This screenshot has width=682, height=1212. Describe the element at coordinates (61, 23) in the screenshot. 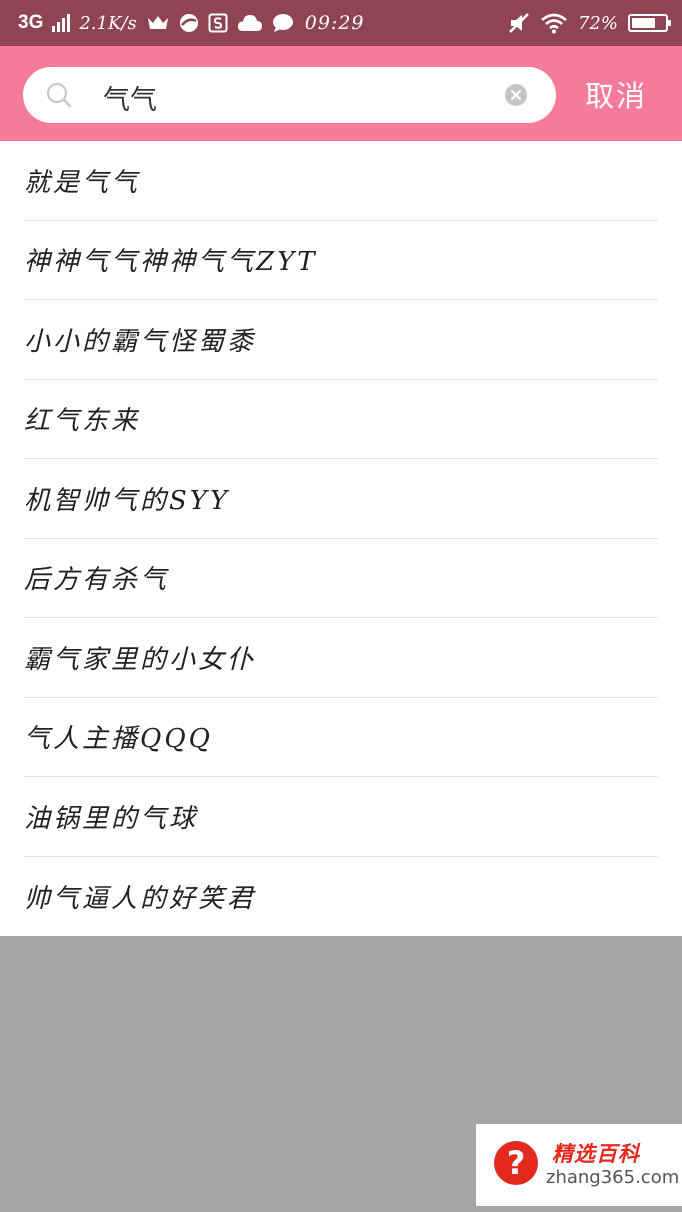

I see `signal-icon` at that location.